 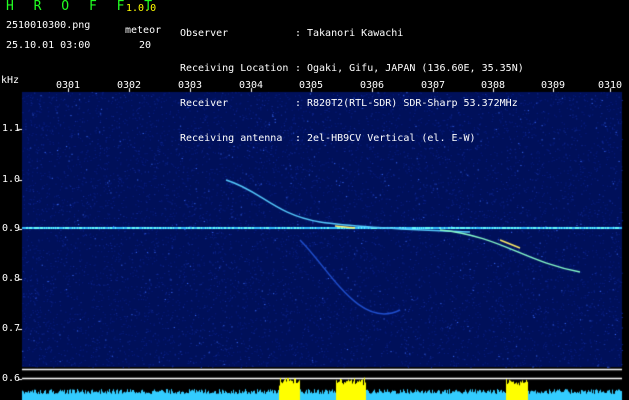 I want to click on x-tick: 0309, so click(x=553, y=85).